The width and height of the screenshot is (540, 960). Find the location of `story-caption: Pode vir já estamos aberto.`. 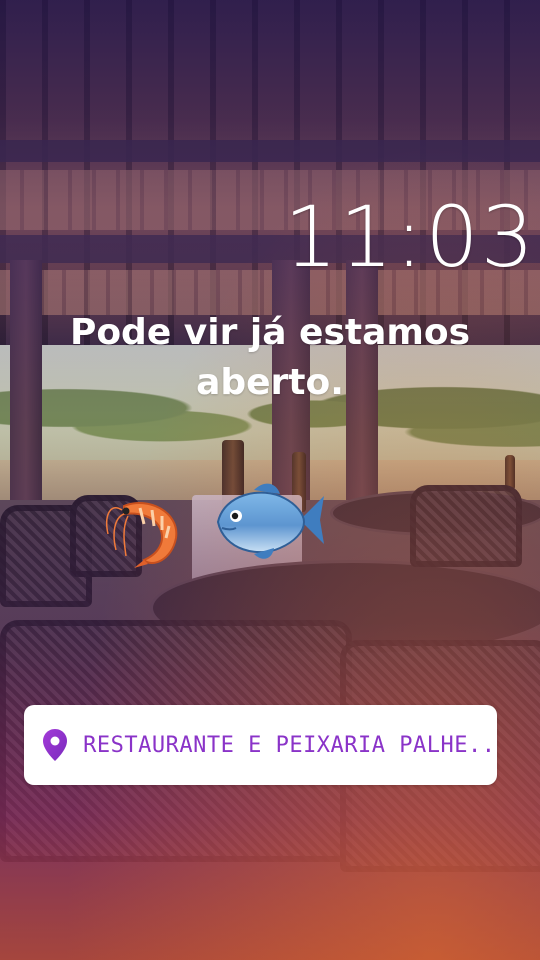

story-caption: Pode vir já estamos aberto. is located at coordinates (270, 357).